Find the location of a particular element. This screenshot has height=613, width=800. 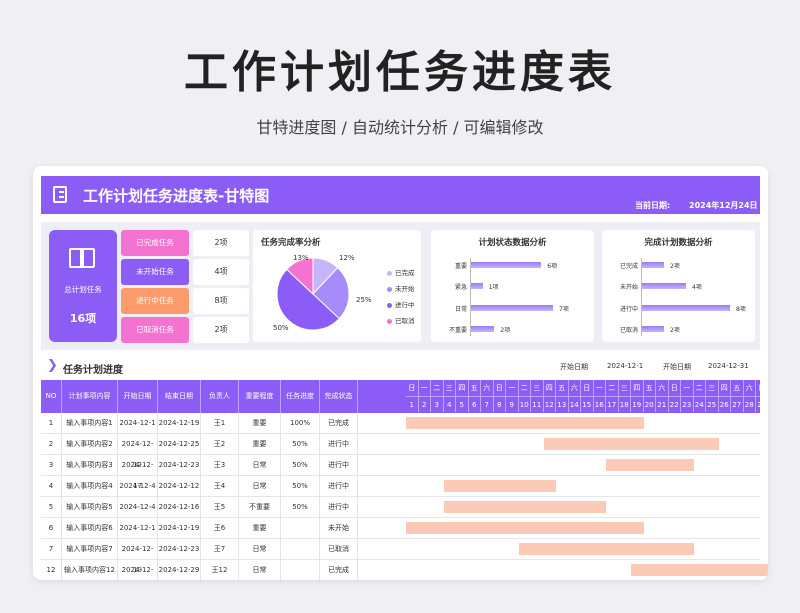

weekday-header: 二 is located at coordinates (700, 388).